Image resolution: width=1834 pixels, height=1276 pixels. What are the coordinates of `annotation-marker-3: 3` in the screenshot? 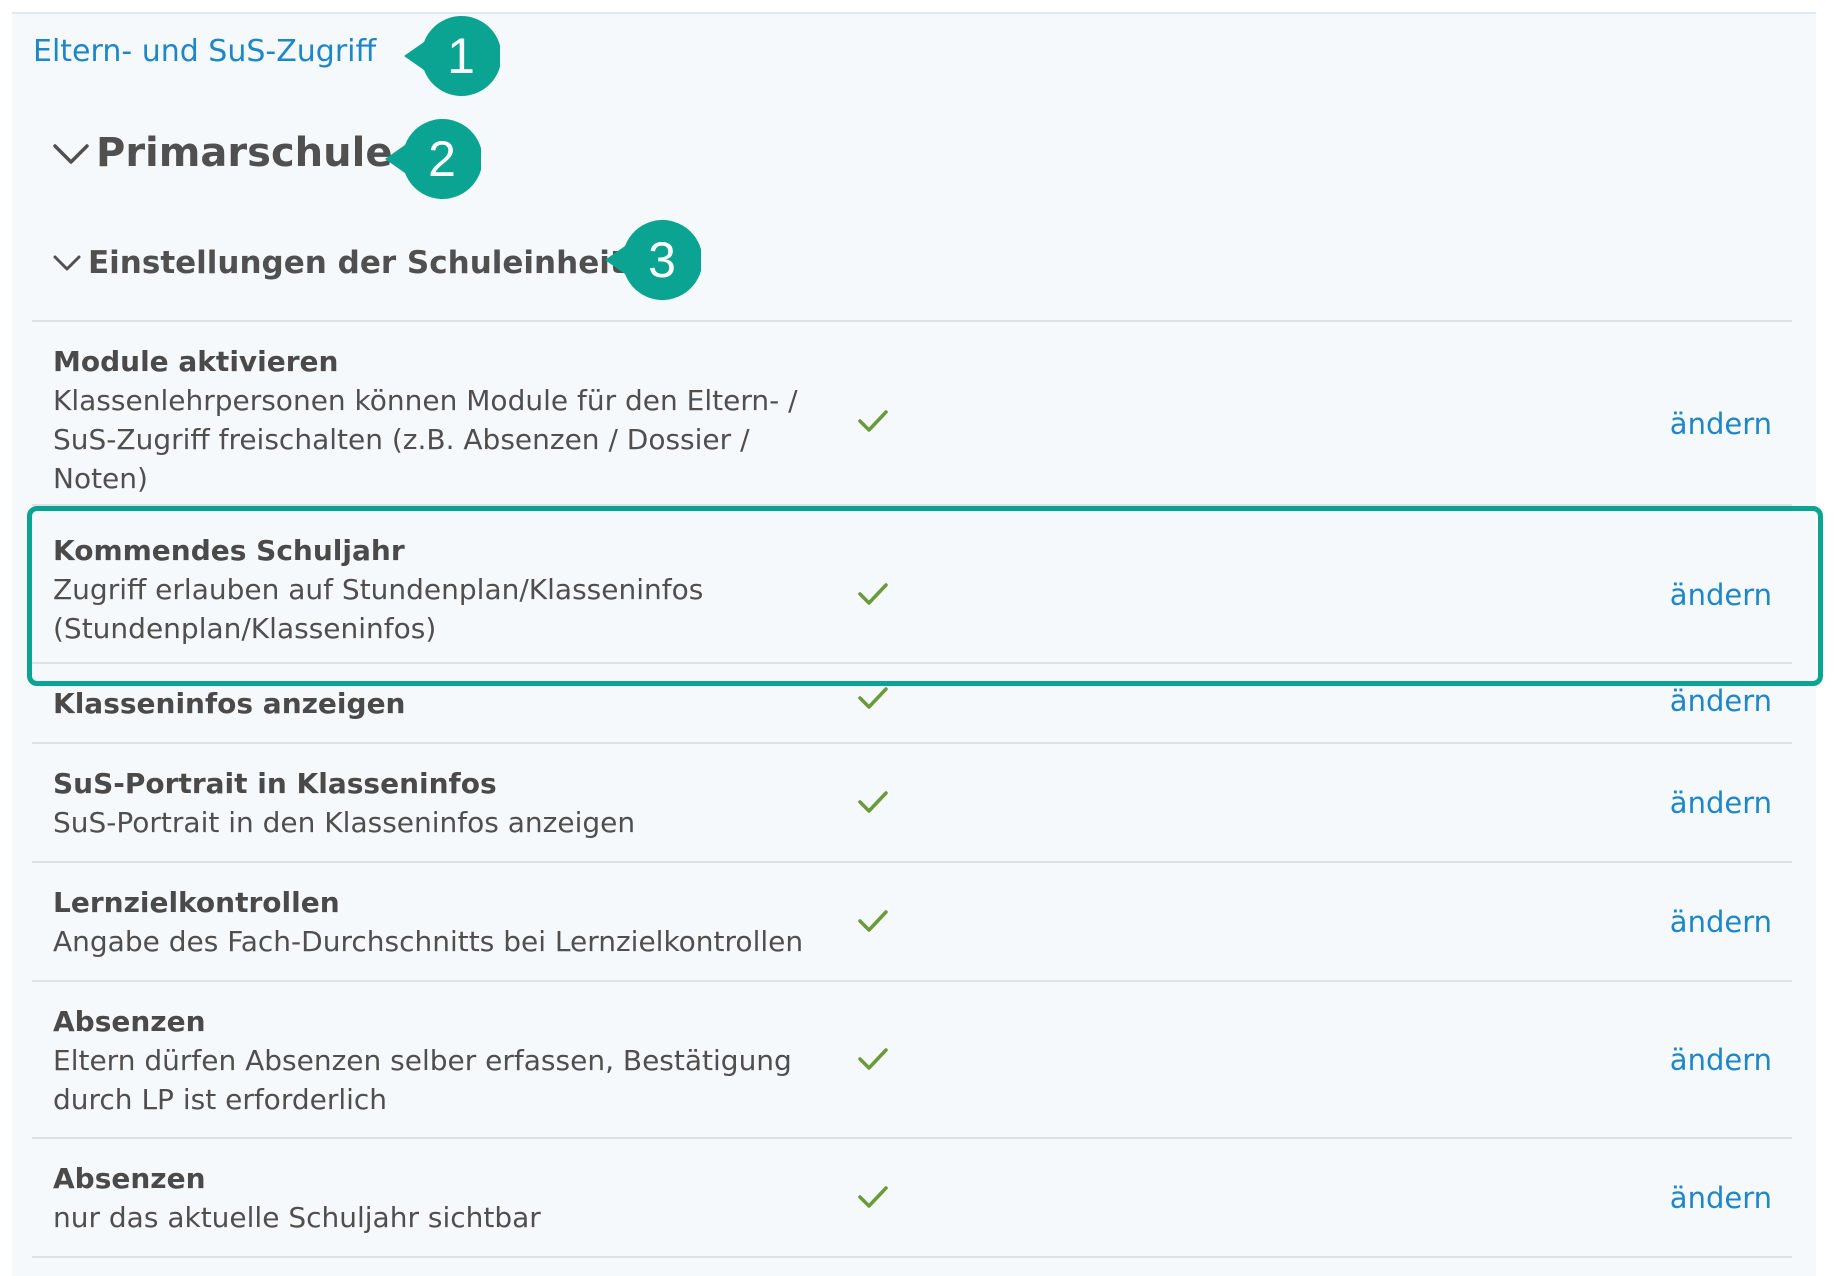 It's located at (651, 260).